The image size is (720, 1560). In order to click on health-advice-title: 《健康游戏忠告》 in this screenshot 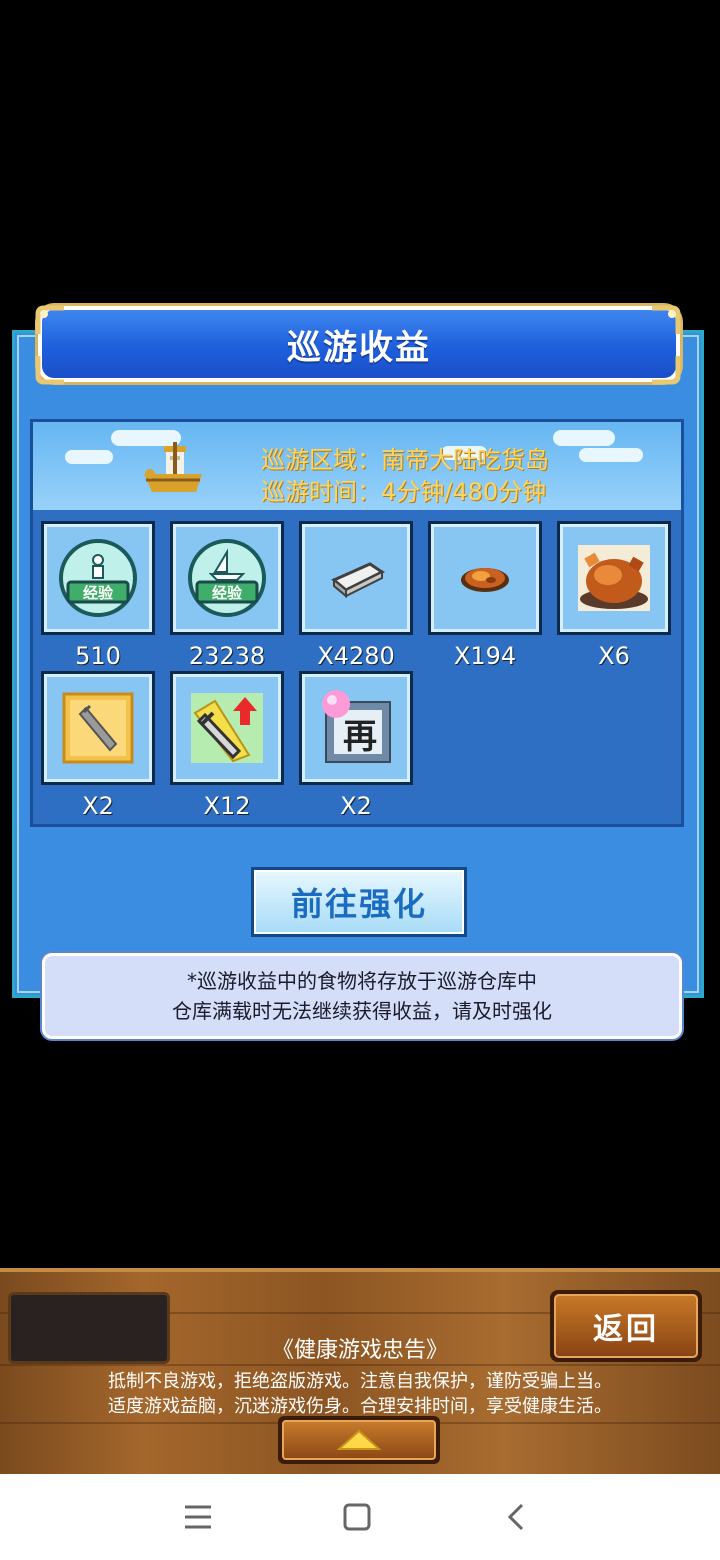, I will do `click(359, 1350)`.